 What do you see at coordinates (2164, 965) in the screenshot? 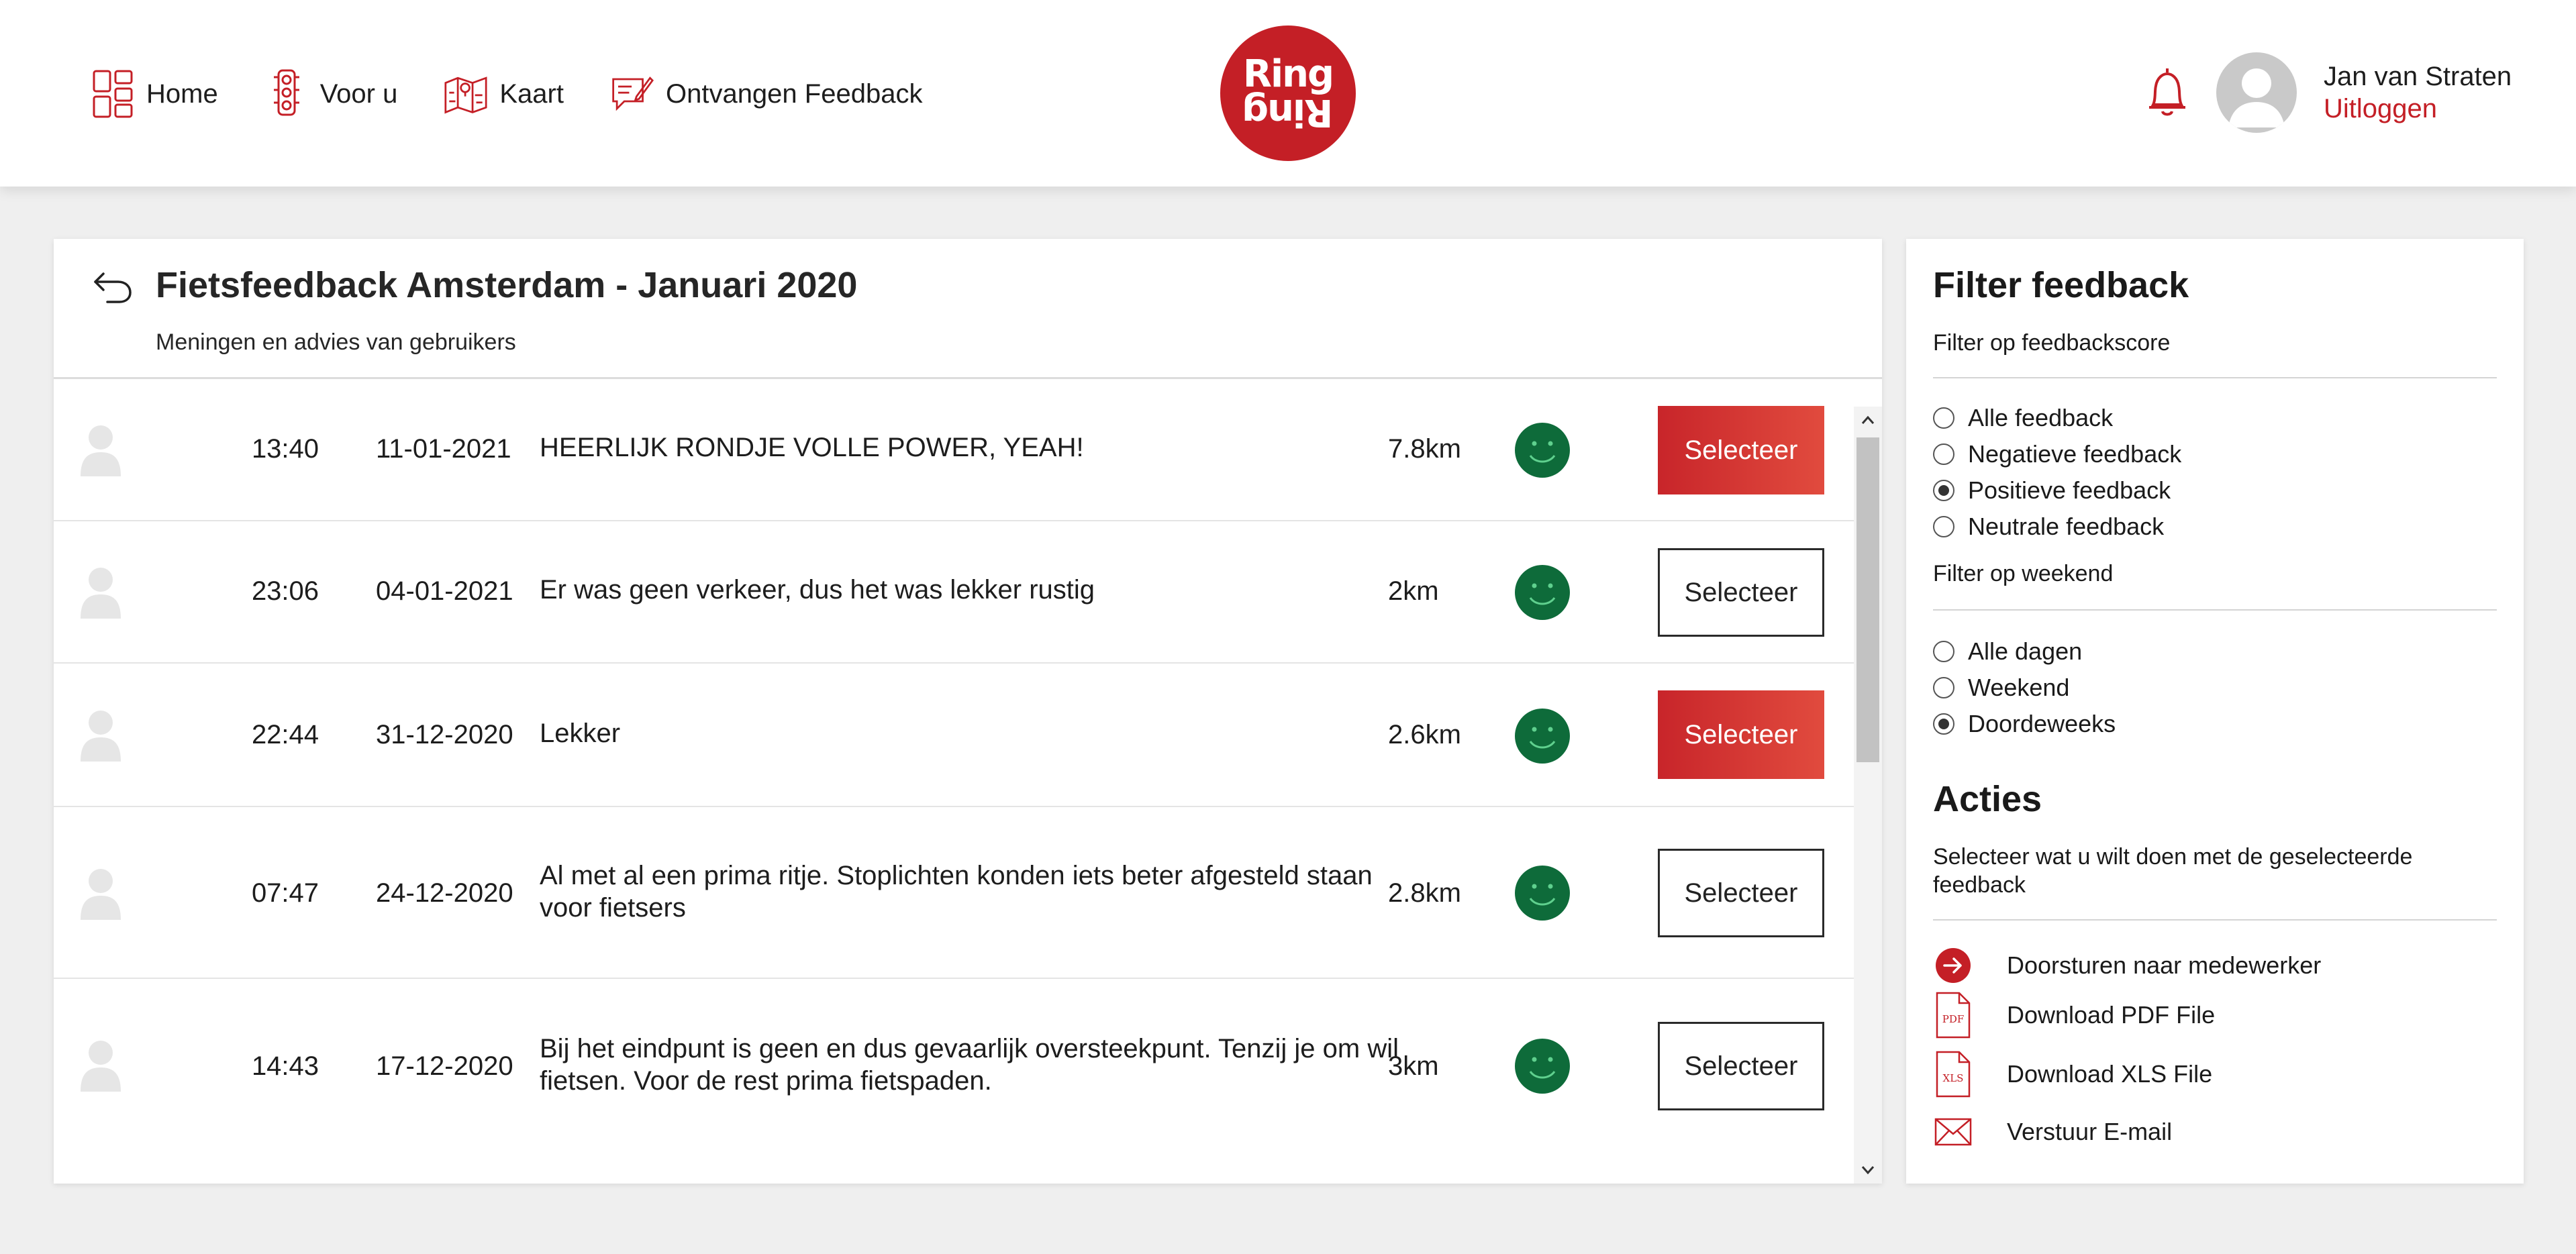
I see `action-label: Doorsturen naar medewerker` at bounding box center [2164, 965].